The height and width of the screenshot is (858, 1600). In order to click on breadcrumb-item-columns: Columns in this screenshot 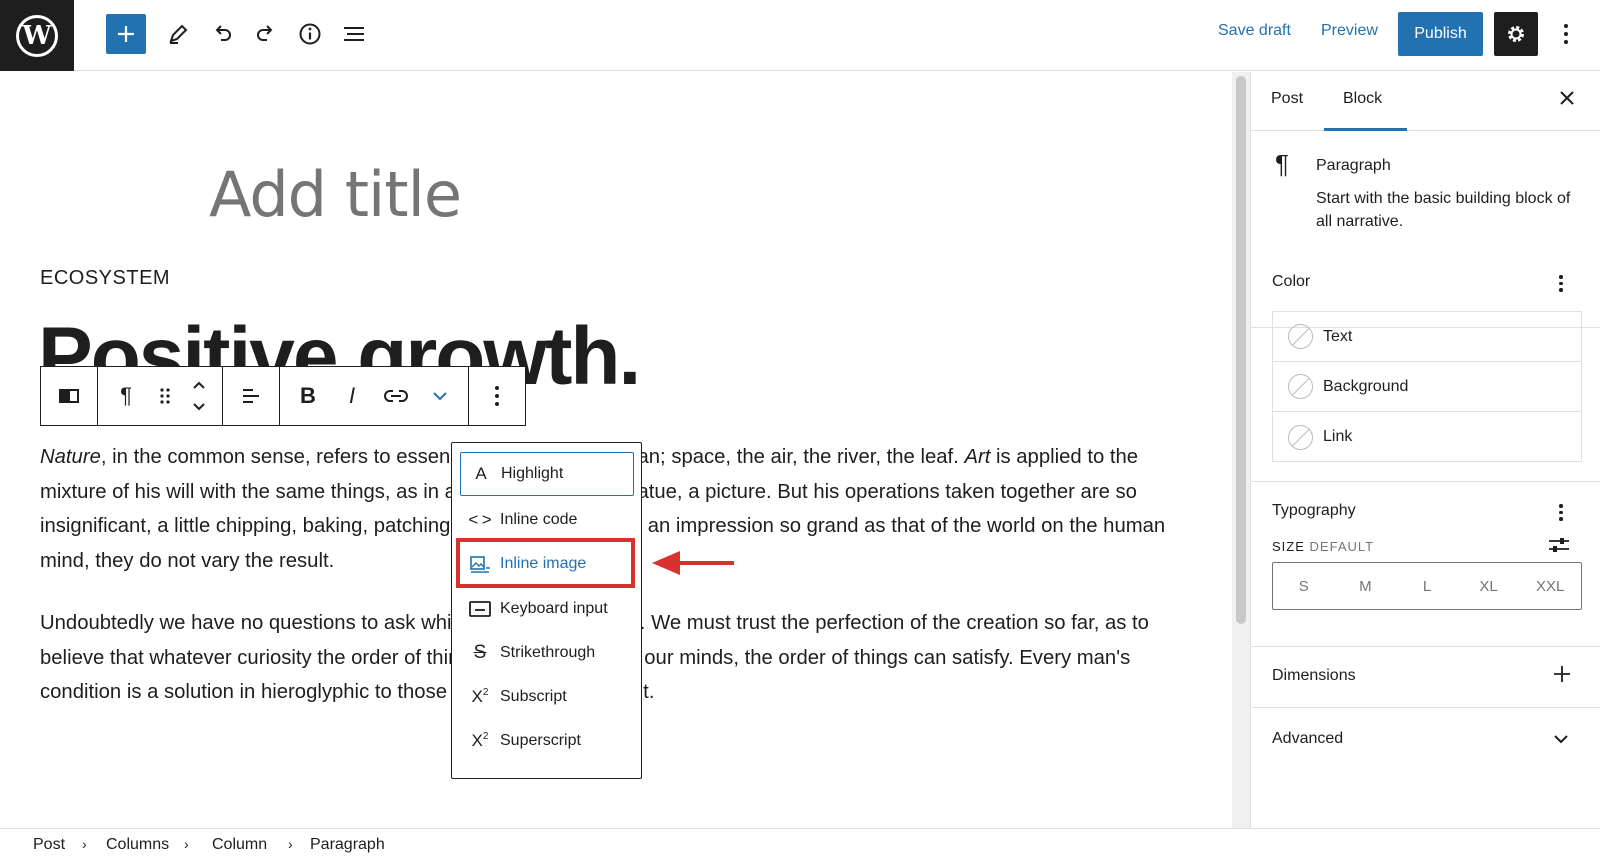, I will do `click(137, 845)`.